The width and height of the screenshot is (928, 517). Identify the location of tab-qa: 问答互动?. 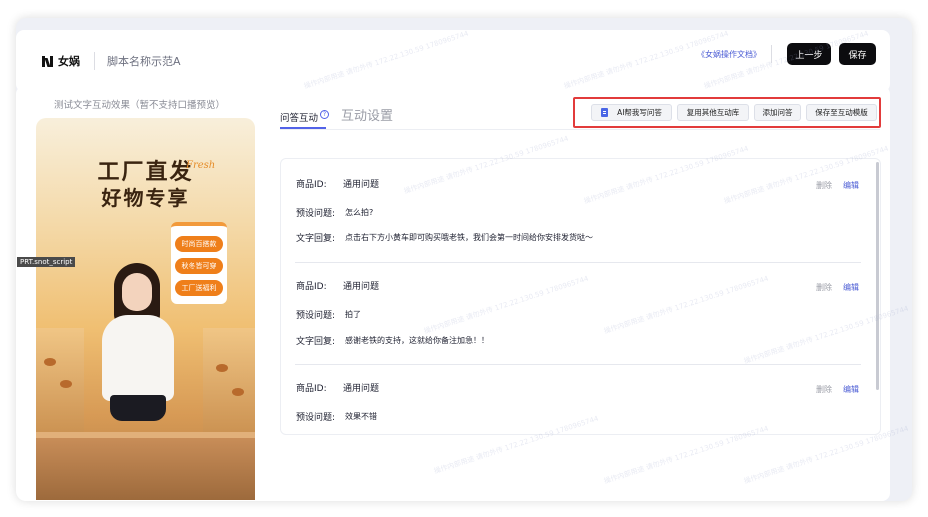
(305, 117).